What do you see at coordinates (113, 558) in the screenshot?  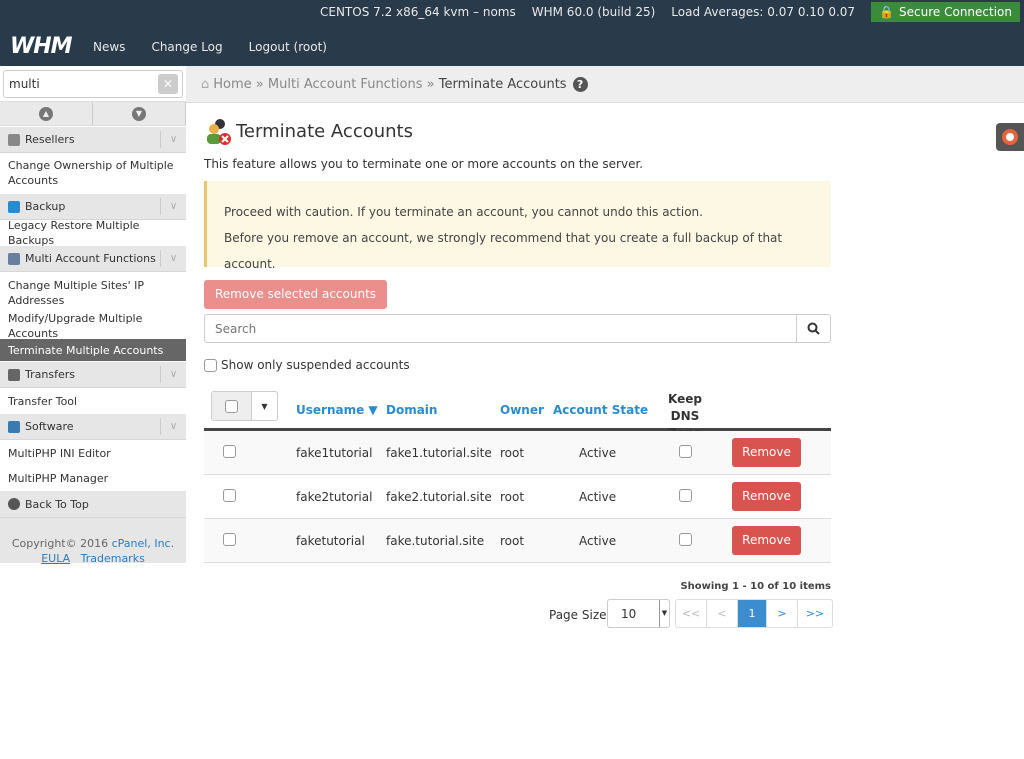 I see `trademarks-link: Trademarks` at bounding box center [113, 558].